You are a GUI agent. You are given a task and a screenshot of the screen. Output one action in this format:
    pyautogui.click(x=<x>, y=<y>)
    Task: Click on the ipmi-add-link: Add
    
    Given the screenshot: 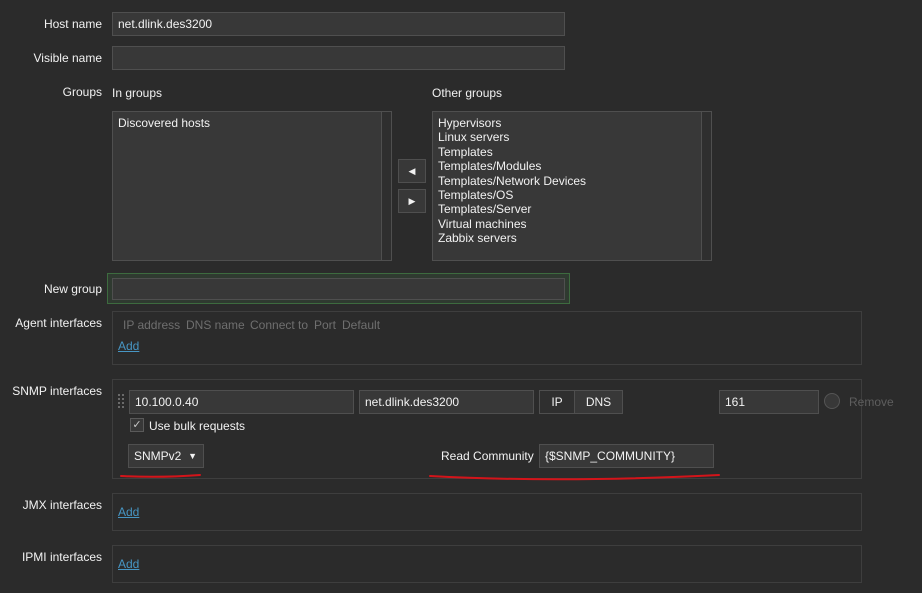 What is the action you would take?
    pyautogui.click(x=128, y=564)
    